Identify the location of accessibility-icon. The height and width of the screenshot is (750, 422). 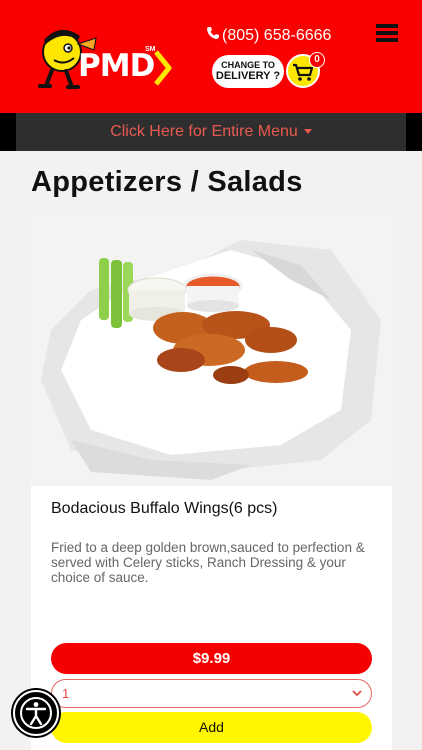
(36, 713).